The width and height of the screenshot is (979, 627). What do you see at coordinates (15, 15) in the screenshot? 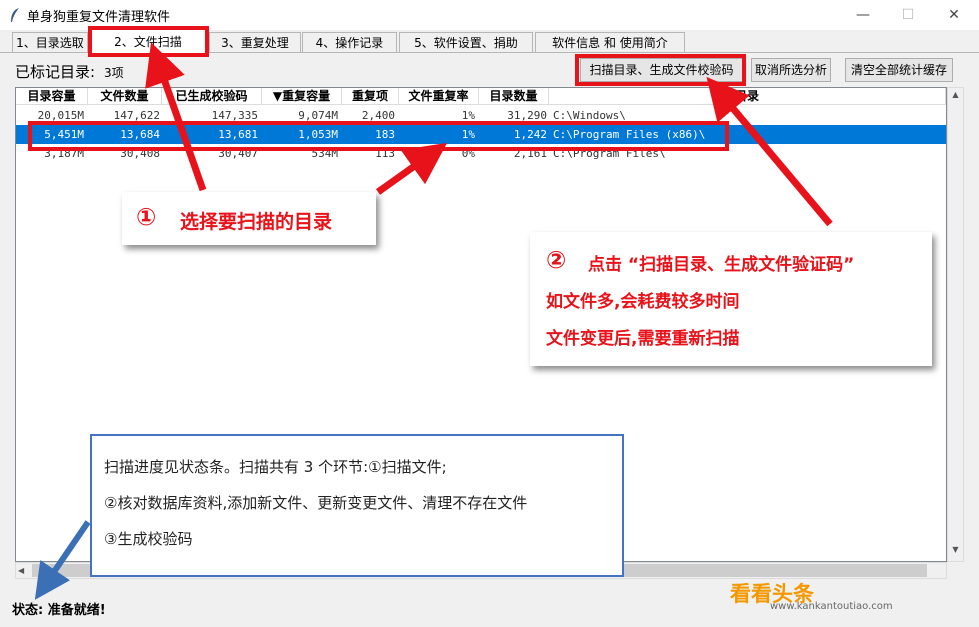
I see `feather-icon` at bounding box center [15, 15].